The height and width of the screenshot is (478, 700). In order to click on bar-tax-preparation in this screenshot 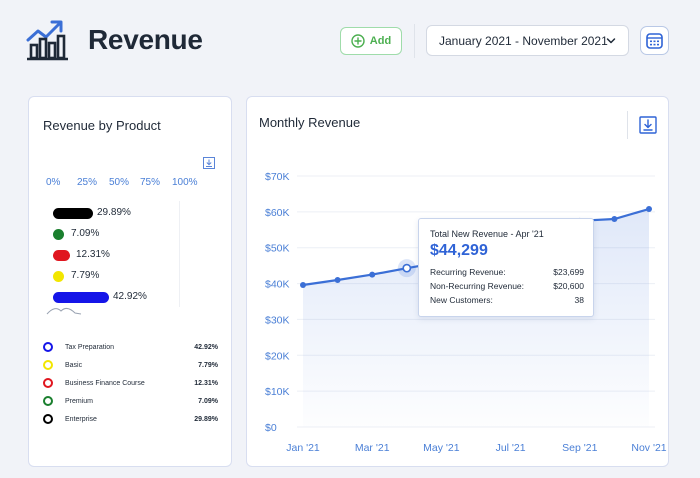, I will do `click(81, 297)`.